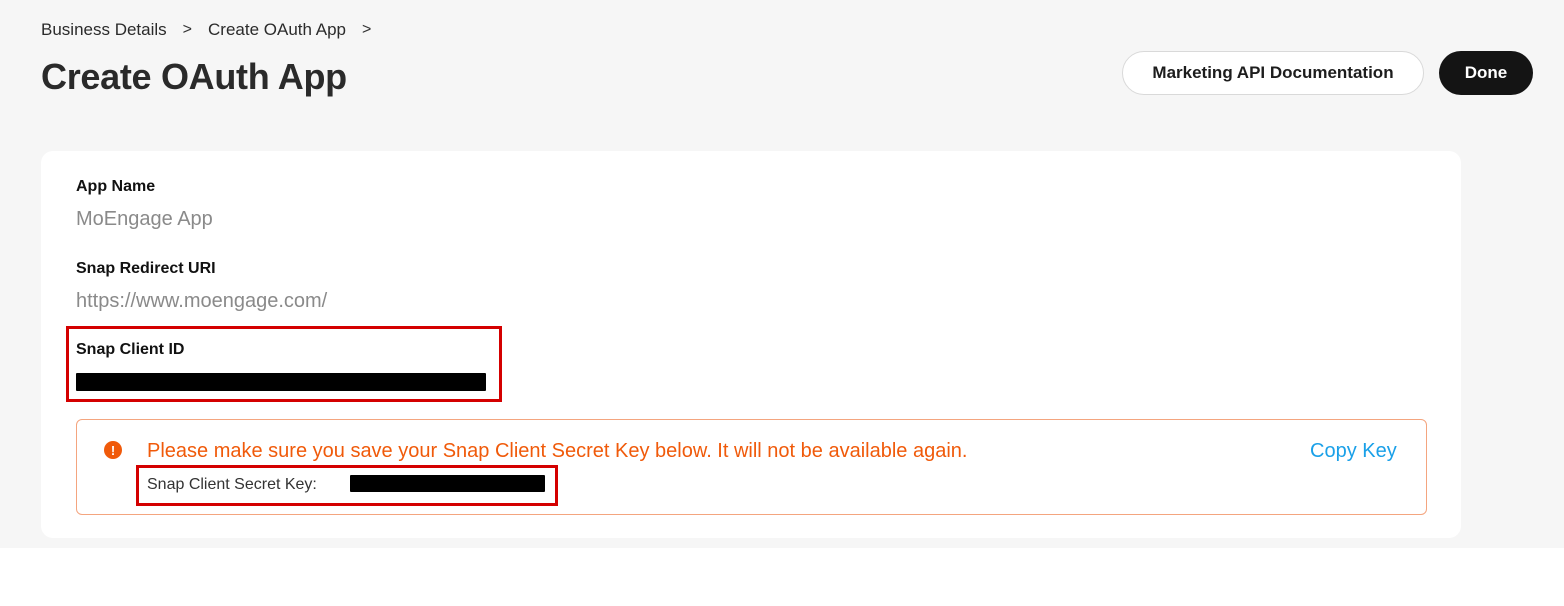 Image resolution: width=1564 pixels, height=606 pixels. What do you see at coordinates (146, 268) in the screenshot?
I see `redirect-uri-label: Snap Redirect URI` at bounding box center [146, 268].